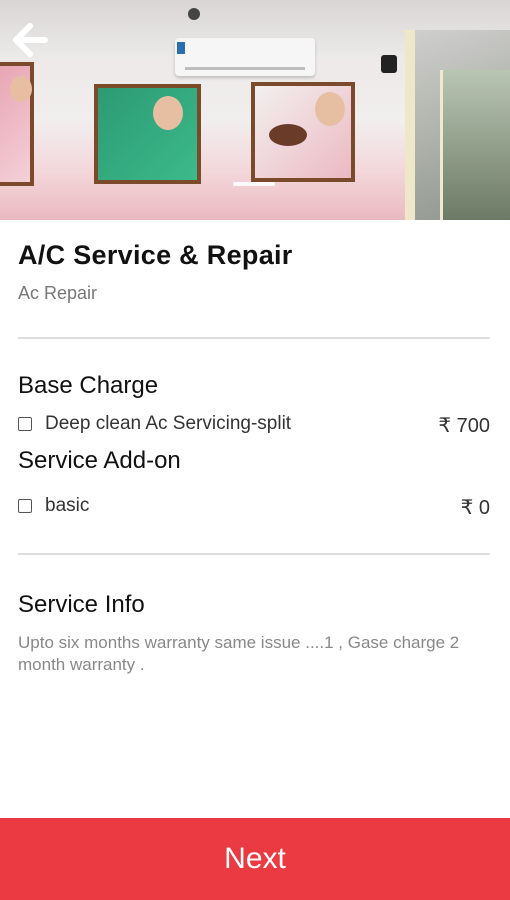  I want to click on next-button: Next, so click(255, 859).